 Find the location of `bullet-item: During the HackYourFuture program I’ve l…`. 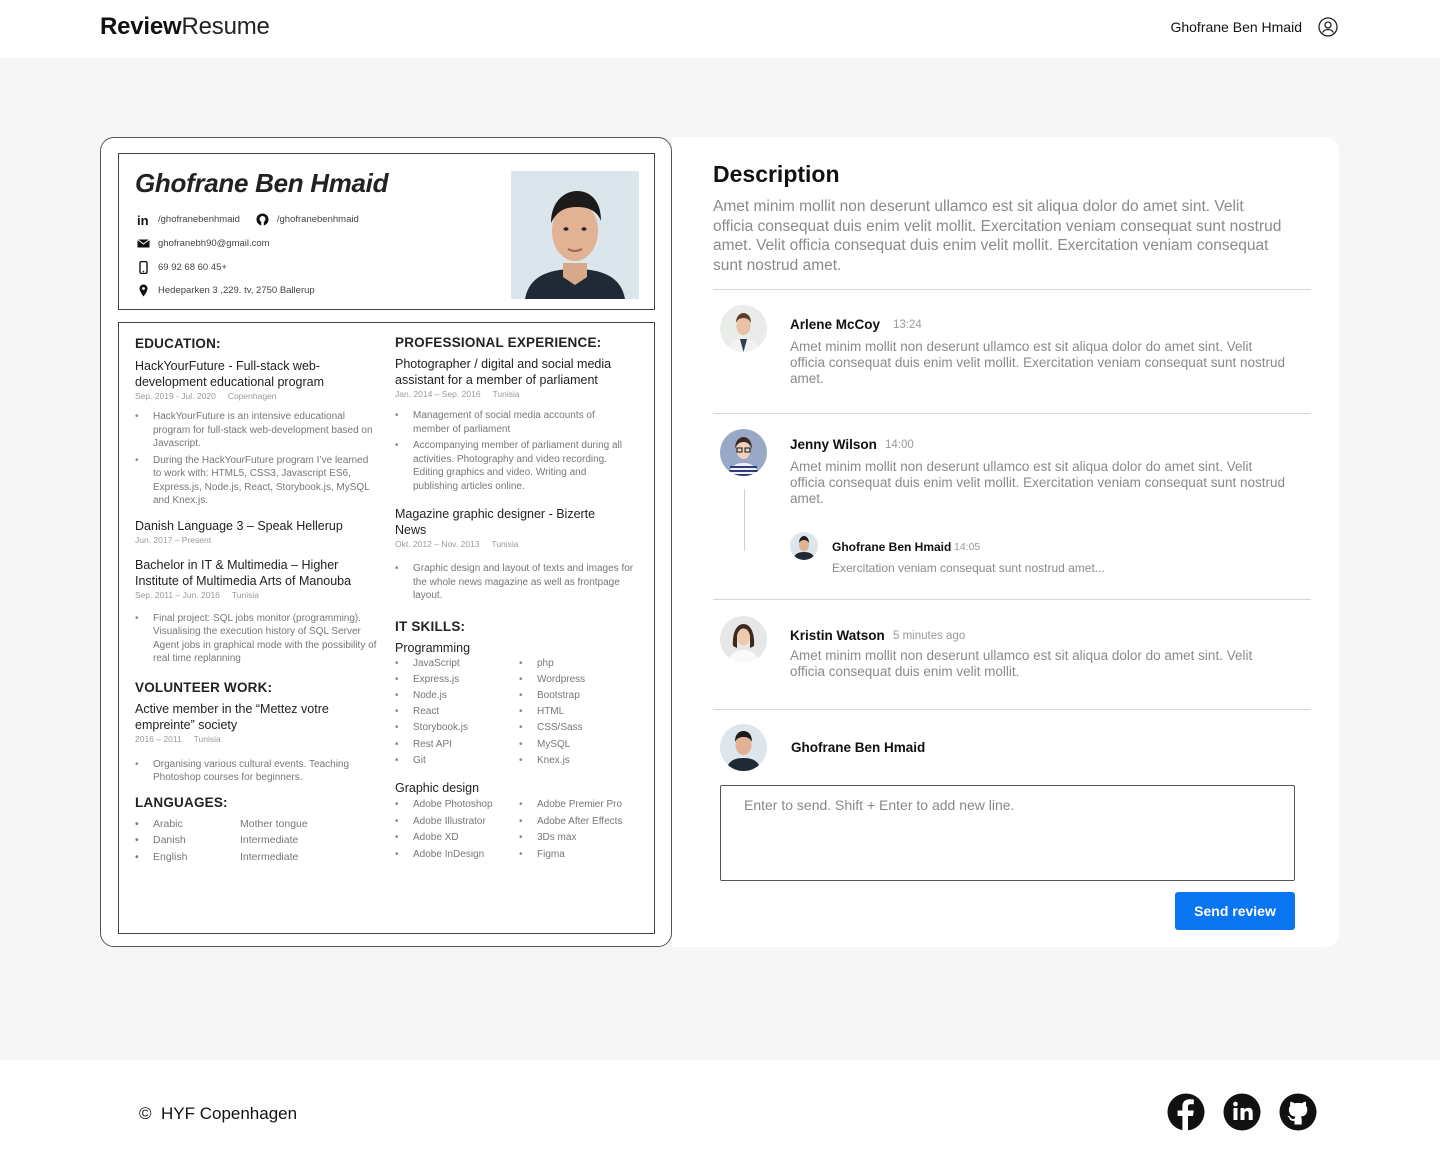

bullet-item: During the HackYourFuture program I’ve l… is located at coordinates (255, 481).